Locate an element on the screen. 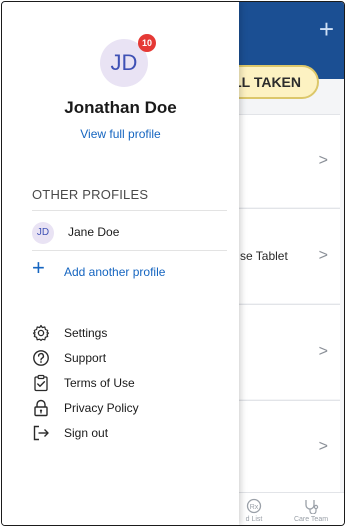 This screenshot has height=527, width=346. profile-name: Jane Doe is located at coordinates (94, 232).